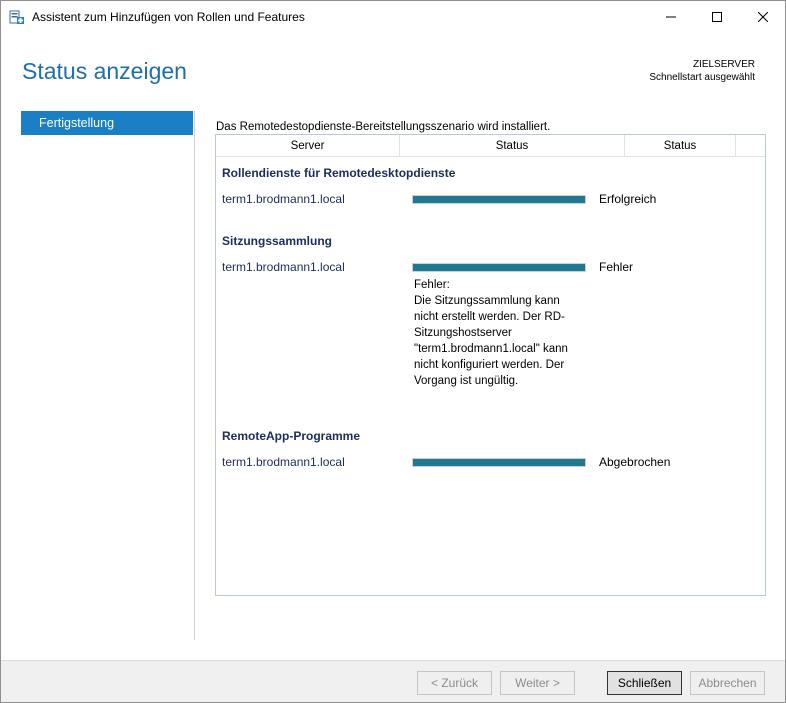 Image resolution: width=786 pixels, height=703 pixels. What do you see at coordinates (489, 317) in the screenshot?
I see `error-line: nicht erstellt werden. Der RD-` at bounding box center [489, 317].